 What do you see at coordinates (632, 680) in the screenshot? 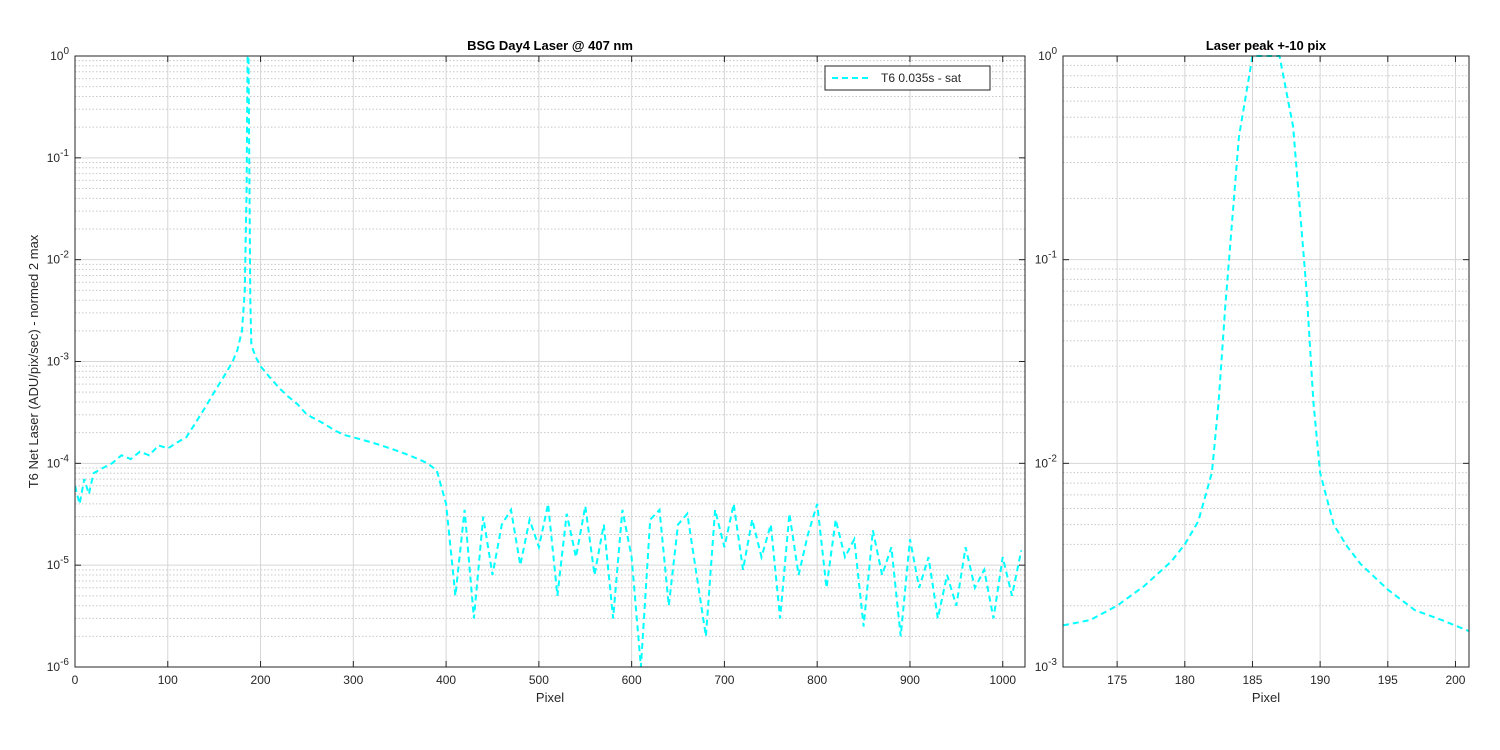
I see `main-x-tick-label: 600` at bounding box center [632, 680].